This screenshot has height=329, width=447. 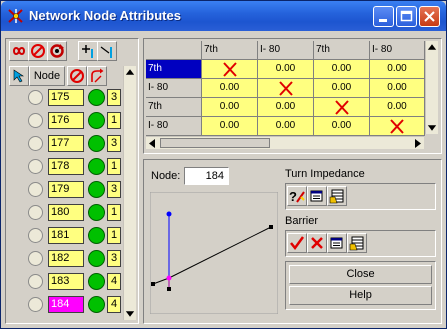 What do you see at coordinates (153, 284) in the screenshot?
I see `diagram-node-left` at bounding box center [153, 284].